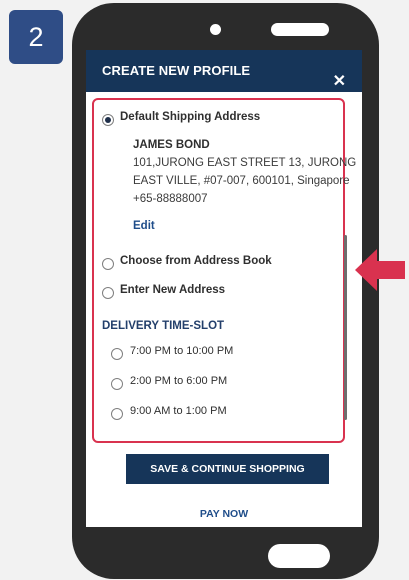 This screenshot has width=409, height=580. I want to click on default-address-label: Default Shipping Address, so click(190, 117).